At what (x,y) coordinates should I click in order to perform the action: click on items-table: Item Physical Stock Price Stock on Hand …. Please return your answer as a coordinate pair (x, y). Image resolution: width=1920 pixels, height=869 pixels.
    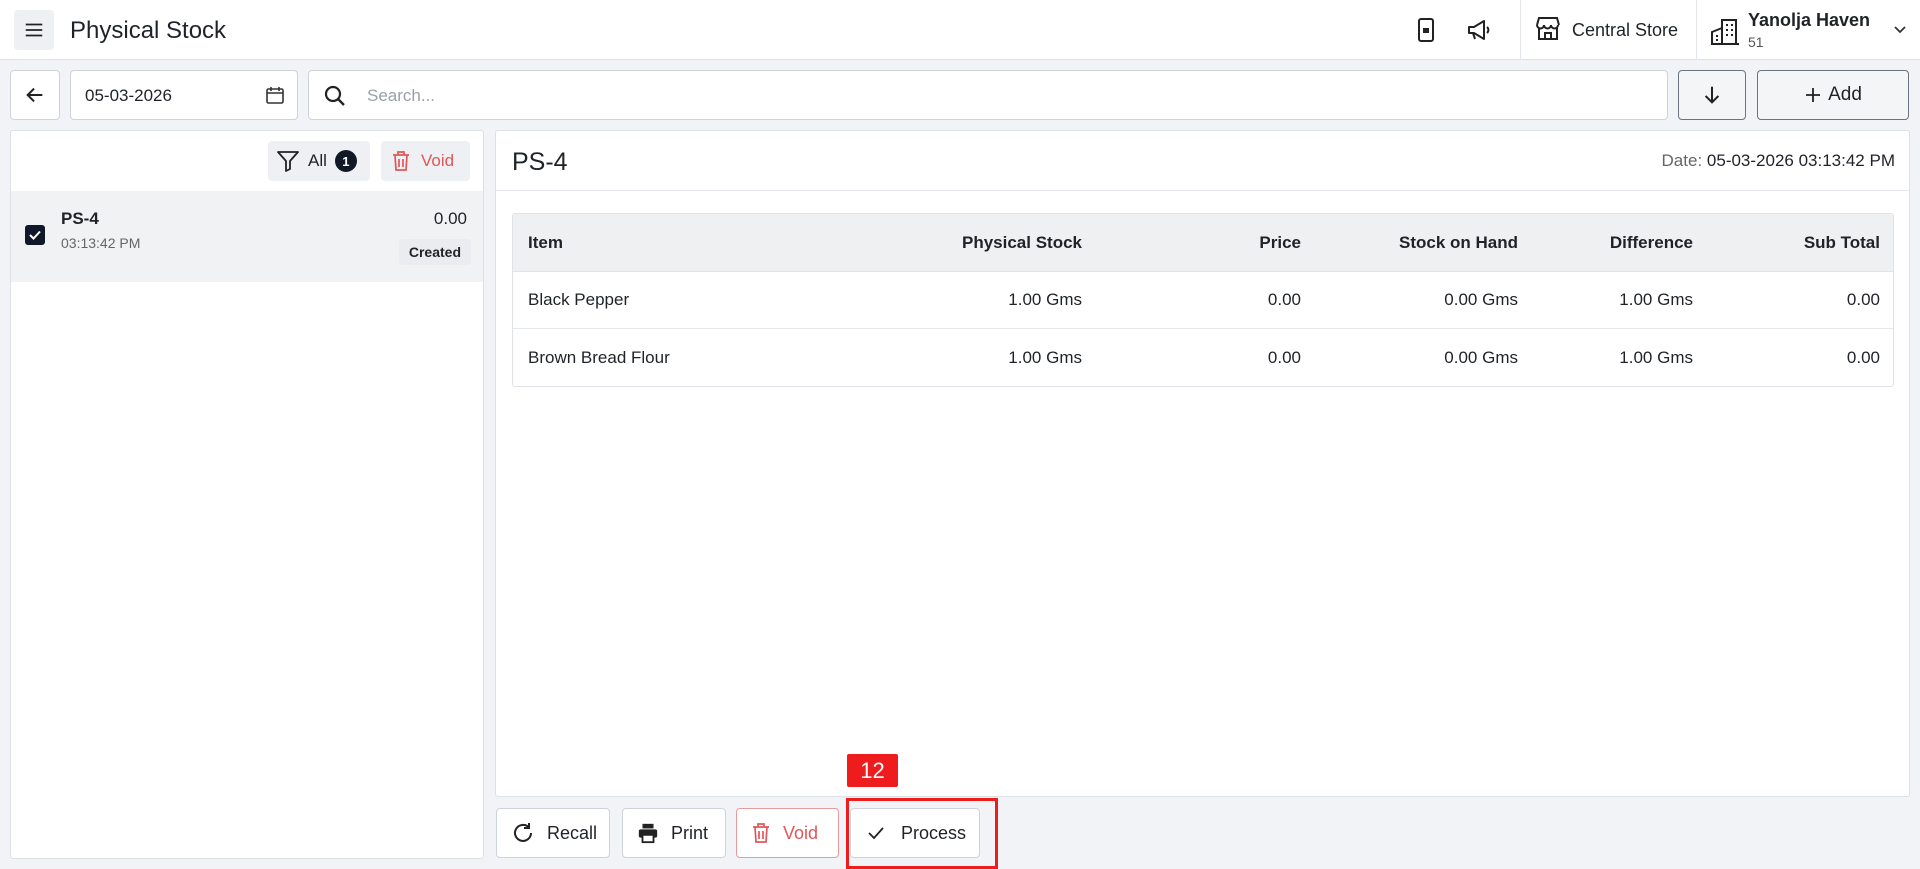
    Looking at the image, I should click on (1203, 300).